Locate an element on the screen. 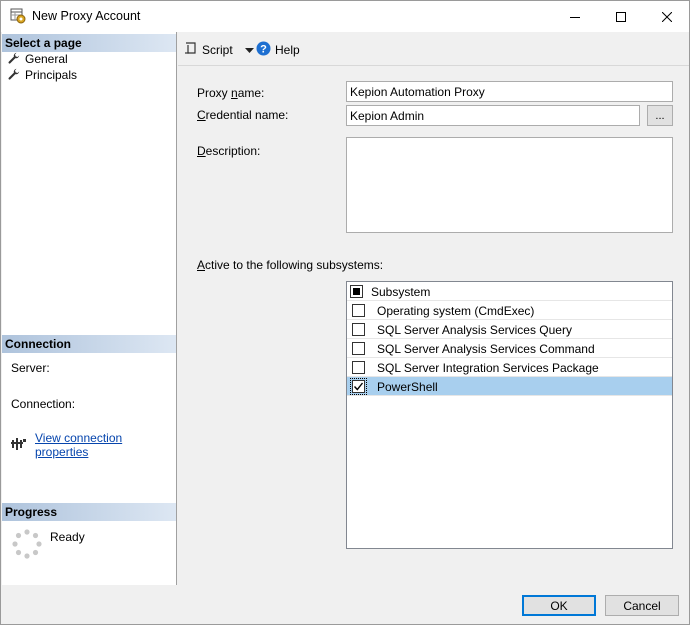 The image size is (690, 625). proxy-name-label: Proxy name: is located at coordinates (231, 93).